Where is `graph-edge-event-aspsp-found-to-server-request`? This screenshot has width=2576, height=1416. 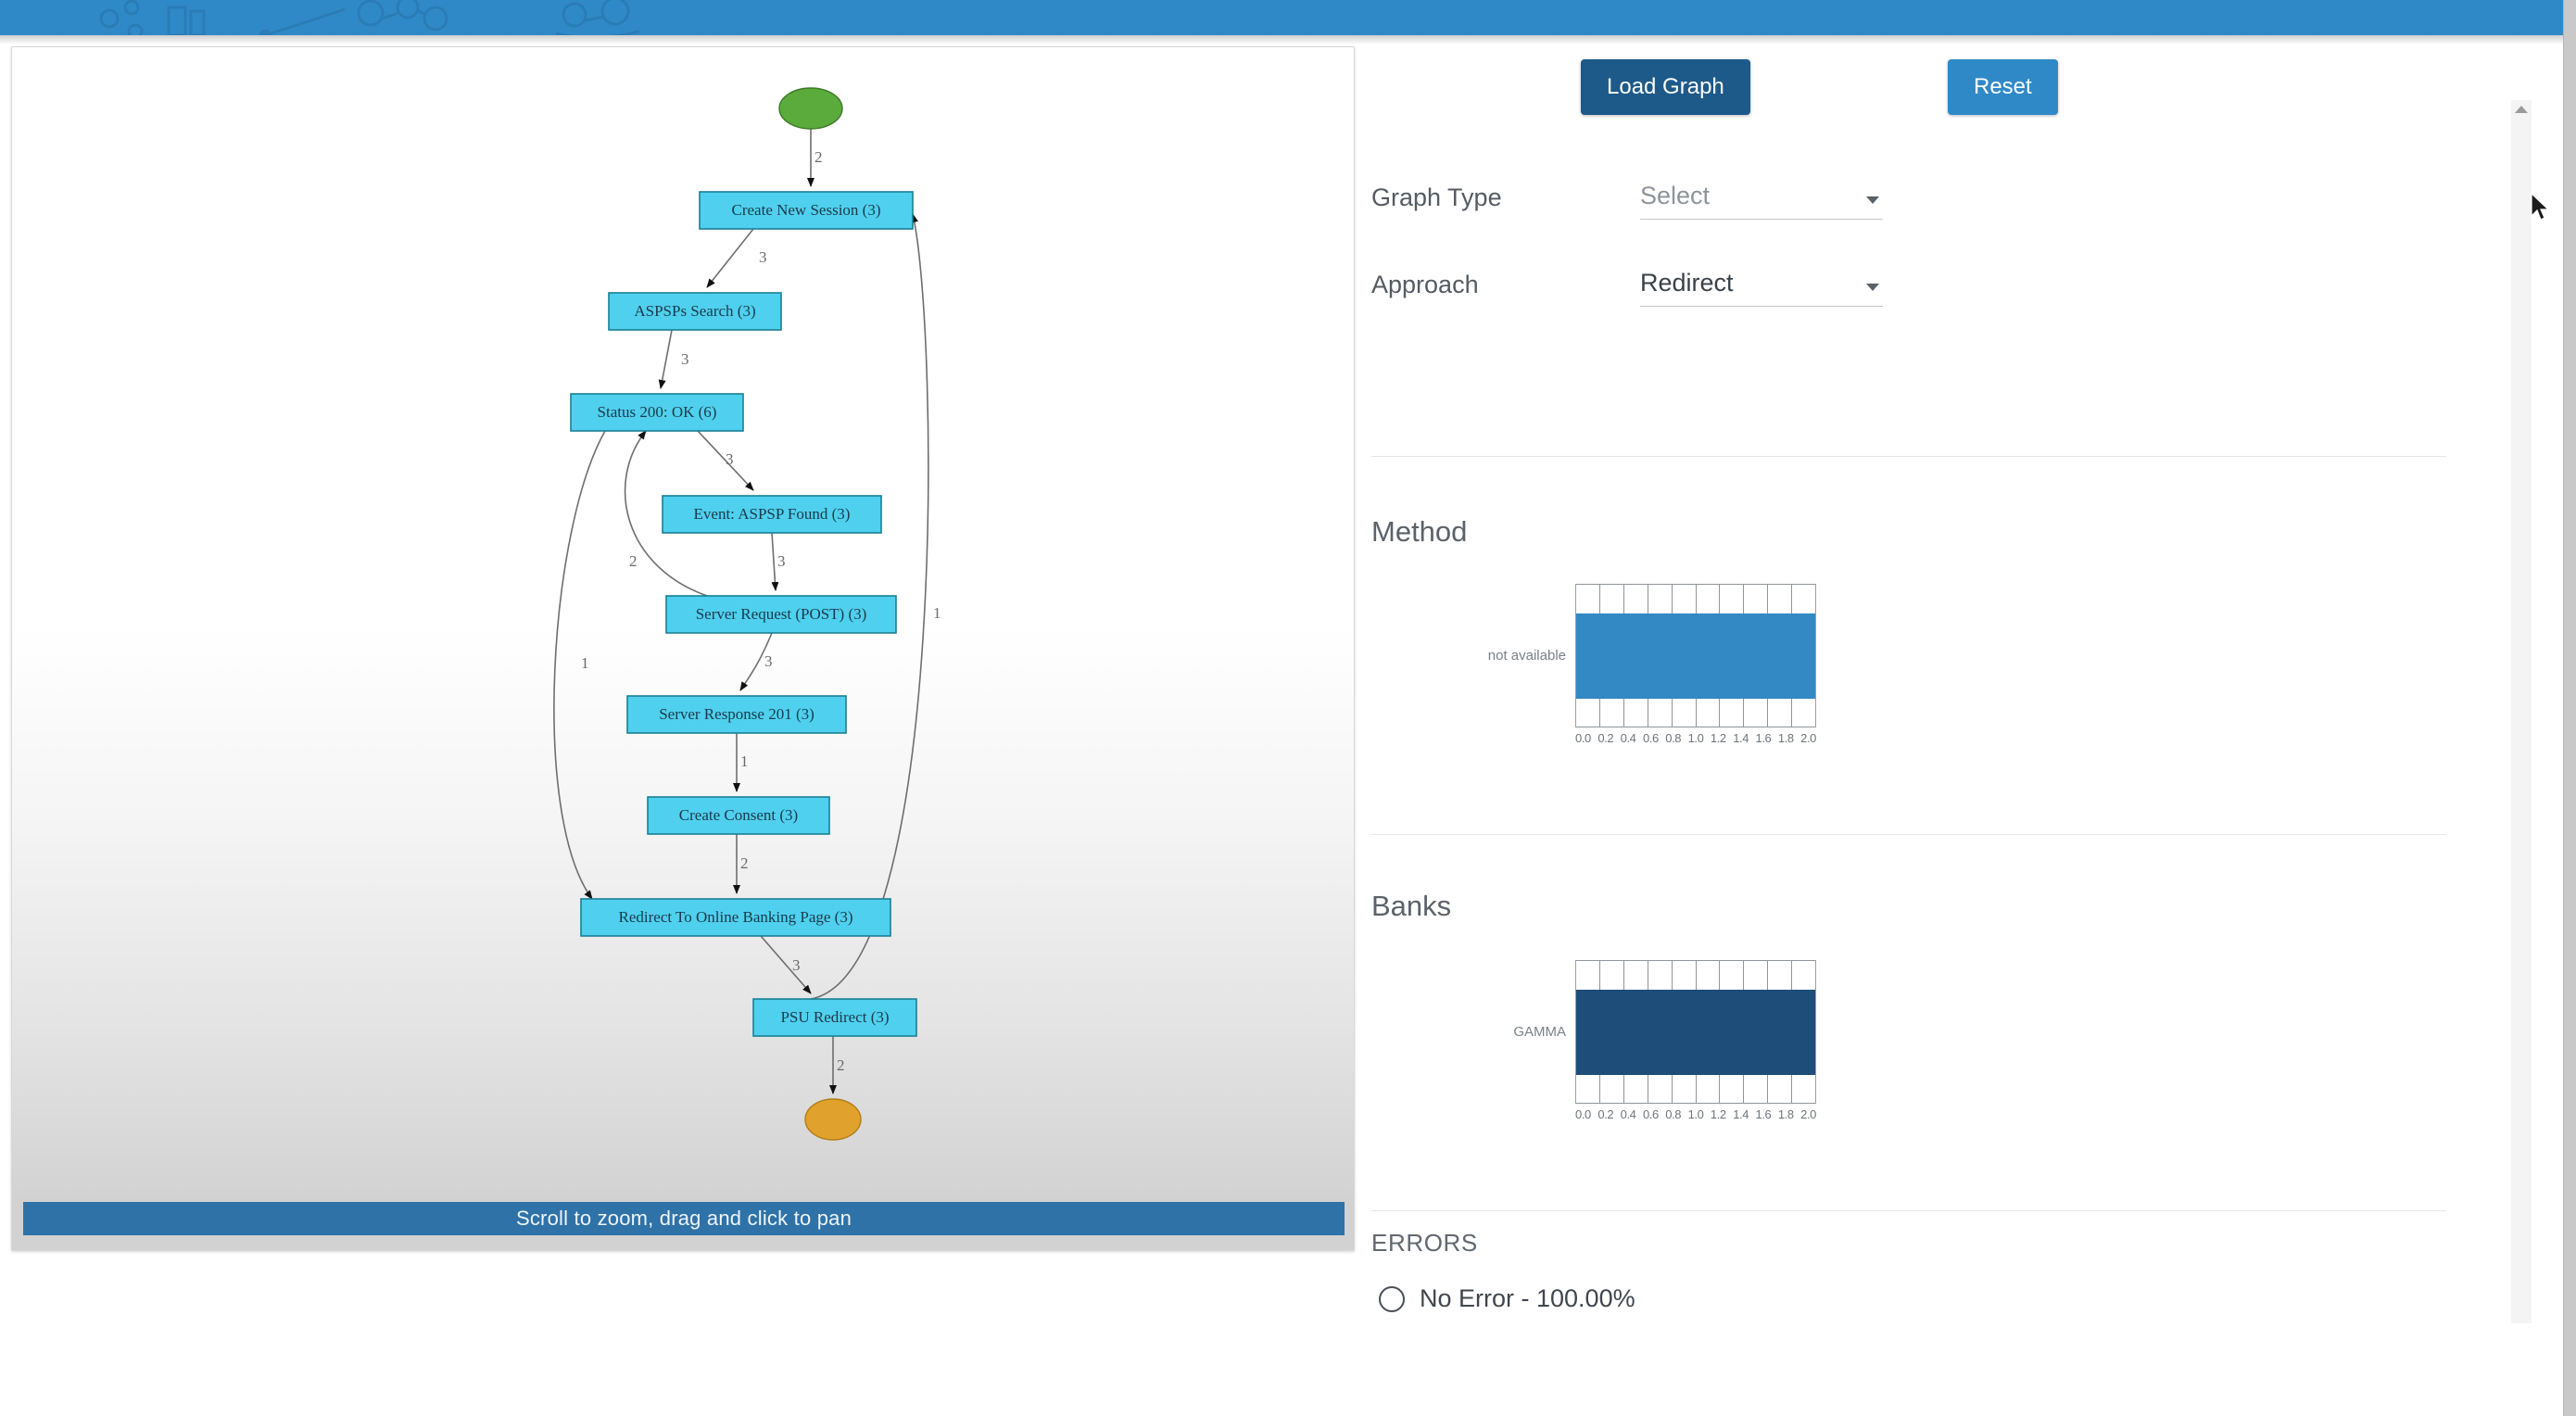 graph-edge-event-aspsp-found-to-server-request is located at coordinates (775, 561).